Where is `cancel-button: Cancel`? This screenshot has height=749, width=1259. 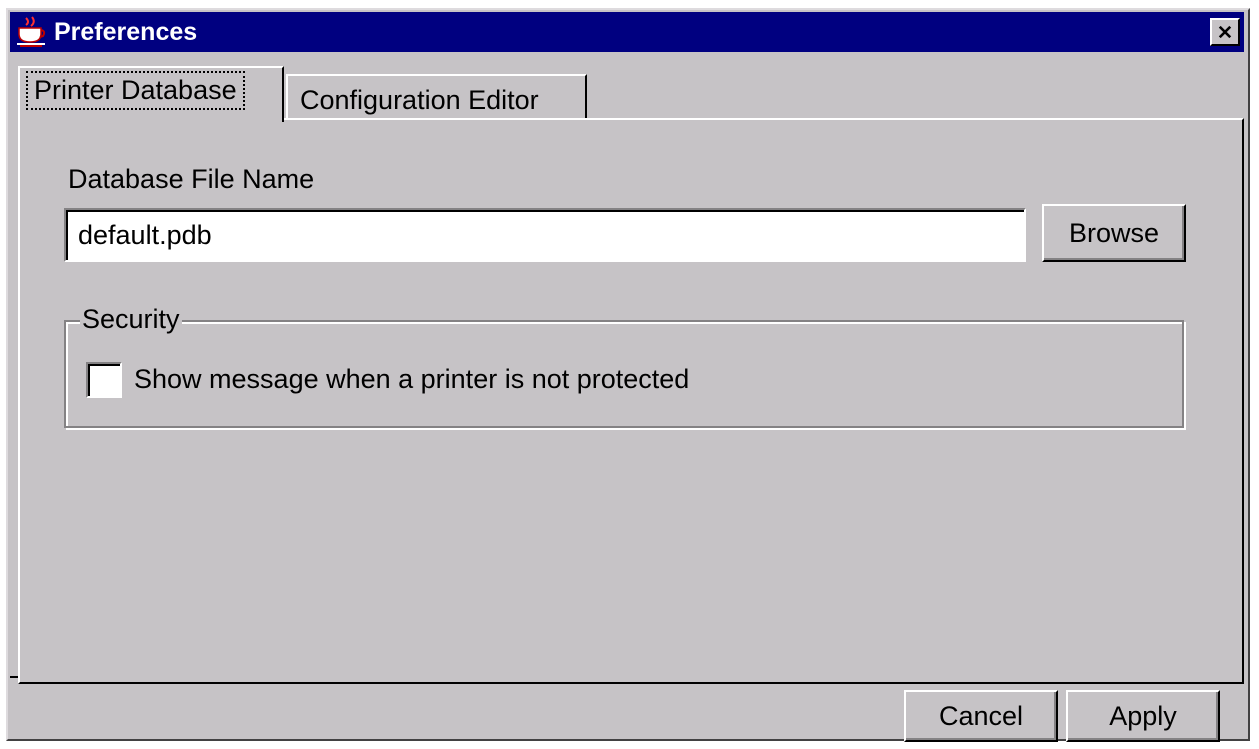 cancel-button: Cancel is located at coordinates (981, 716).